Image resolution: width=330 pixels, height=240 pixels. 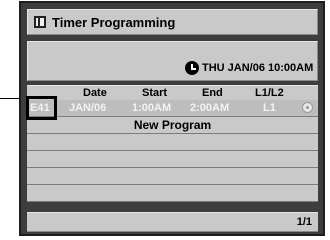 What do you see at coordinates (269, 108) in the screenshot?
I see `program-input: L1` at bounding box center [269, 108].